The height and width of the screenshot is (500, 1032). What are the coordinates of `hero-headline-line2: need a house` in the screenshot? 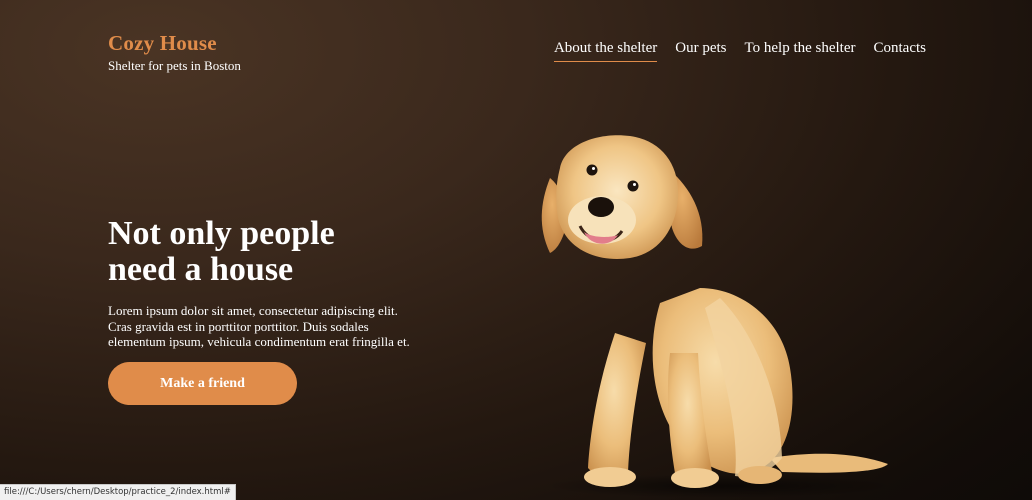 It's located at (201, 269).